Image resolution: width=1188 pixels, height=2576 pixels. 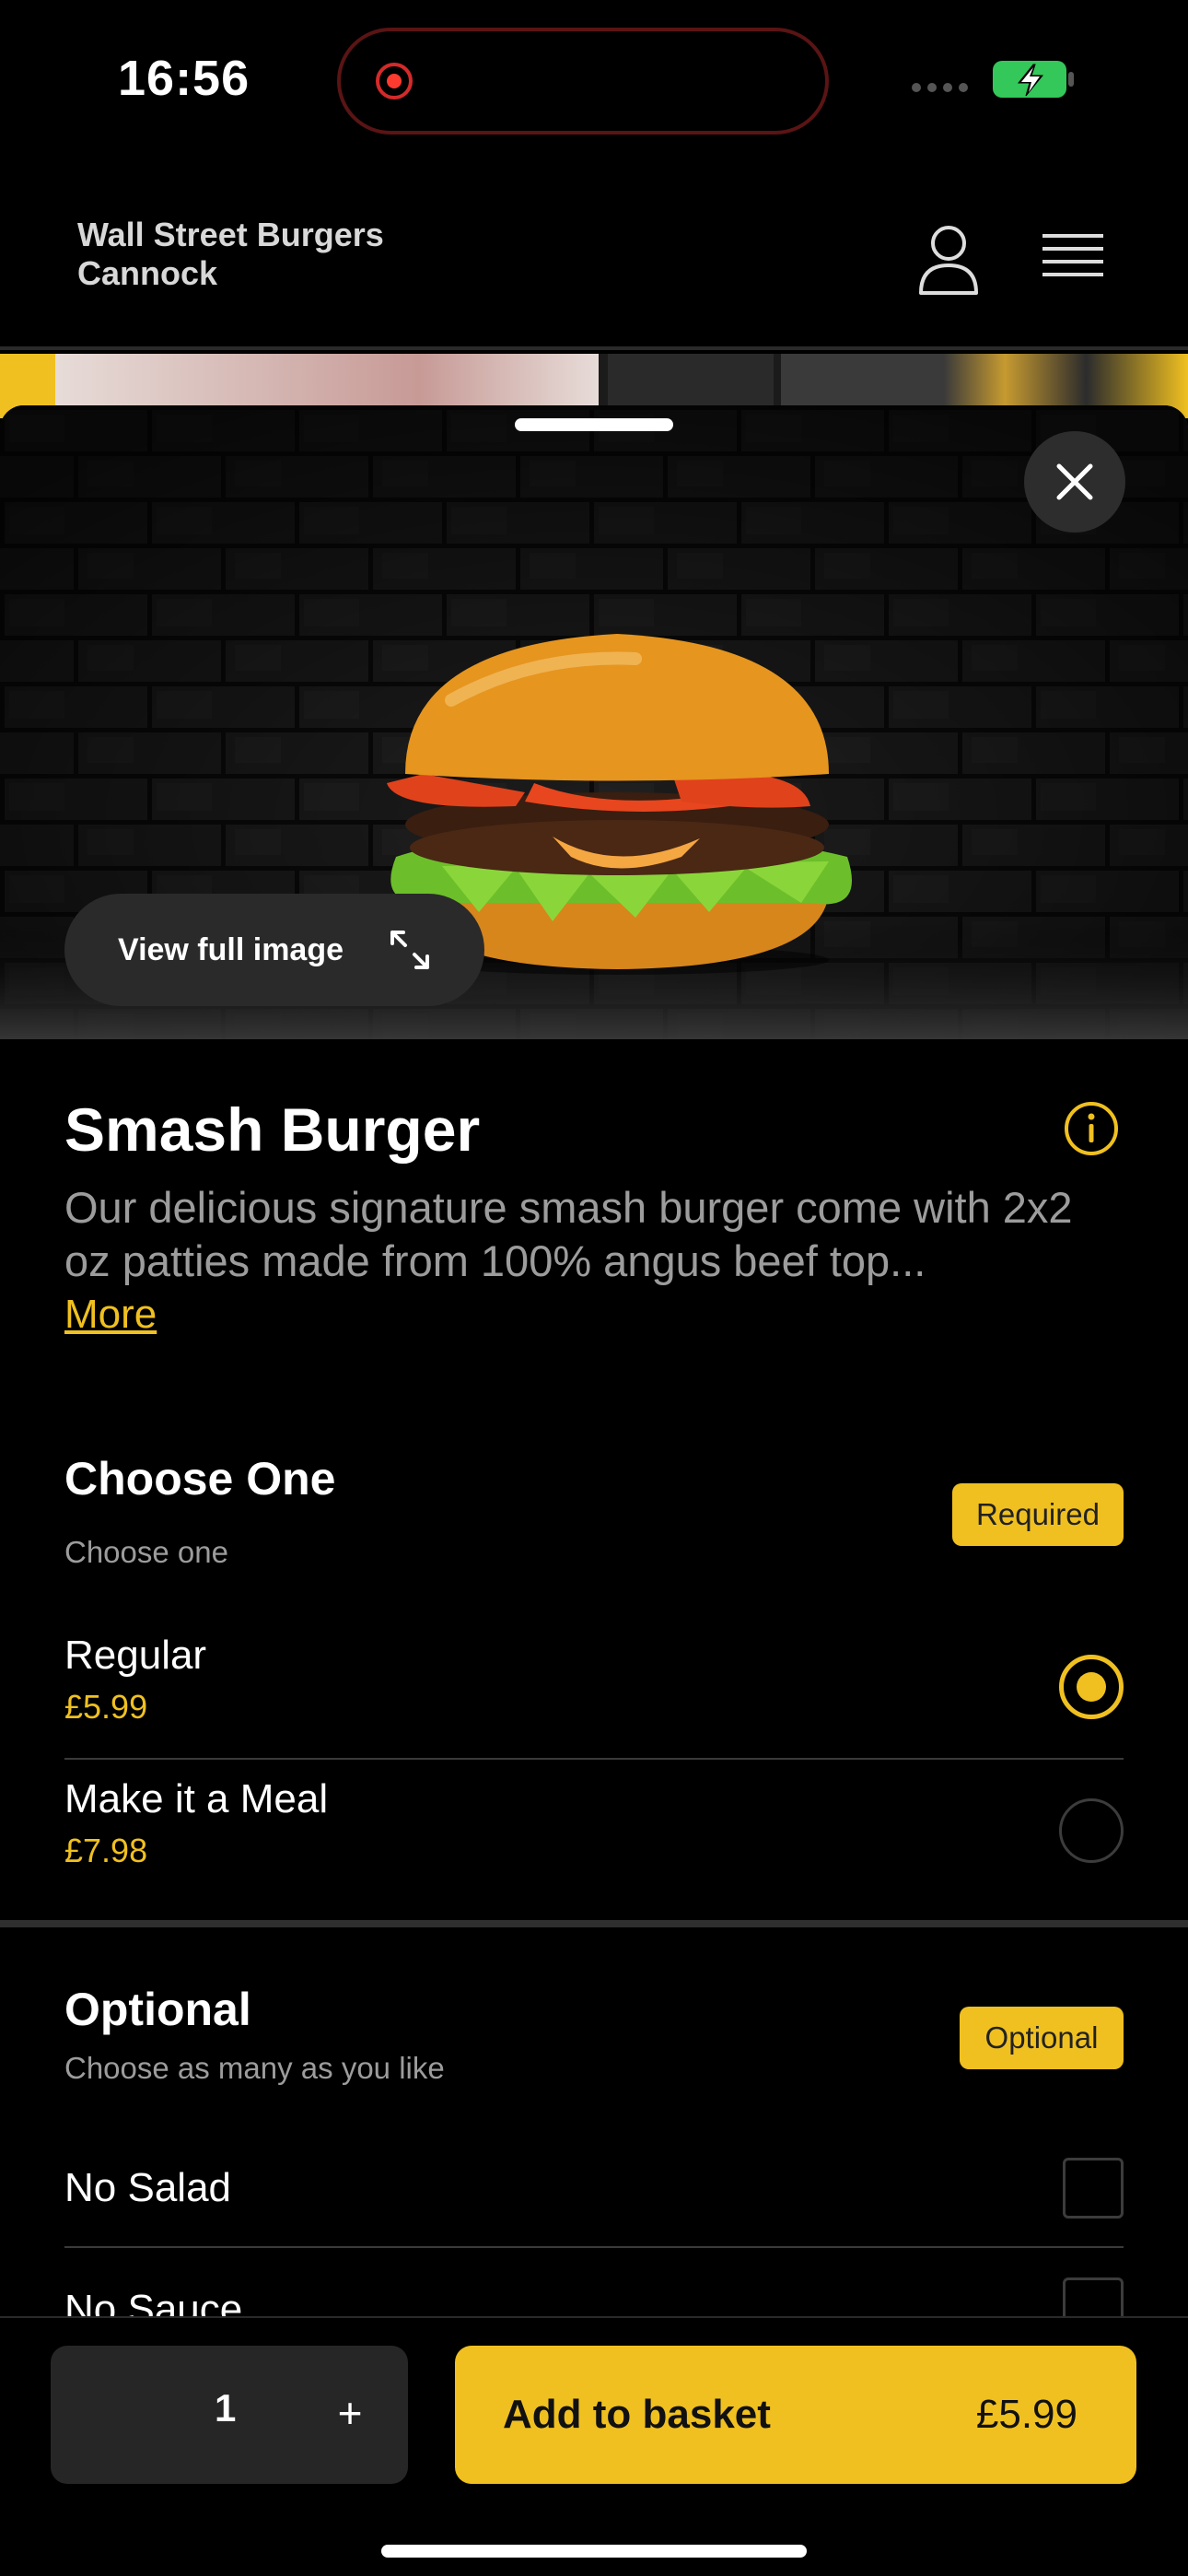 What do you see at coordinates (1093, 2188) in the screenshot?
I see `checkbox` at bounding box center [1093, 2188].